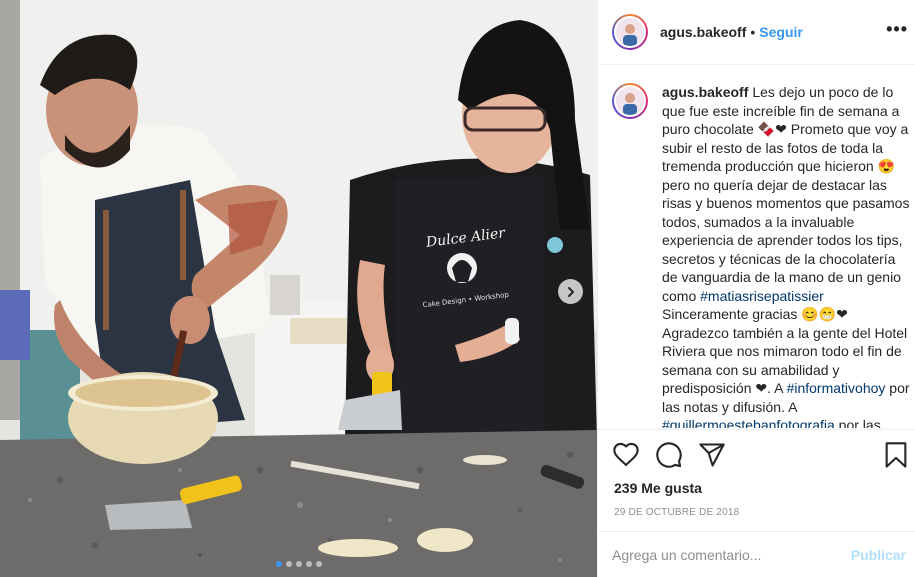 This screenshot has height=577, width=915. I want to click on carousel-next-button, so click(570, 291).